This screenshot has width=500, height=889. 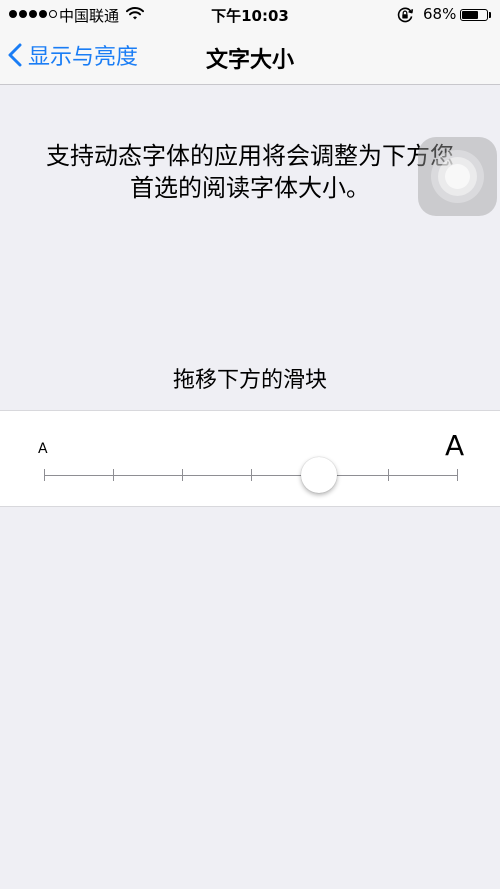 I want to click on assistive-touch-inner-ring, so click(x=457, y=176).